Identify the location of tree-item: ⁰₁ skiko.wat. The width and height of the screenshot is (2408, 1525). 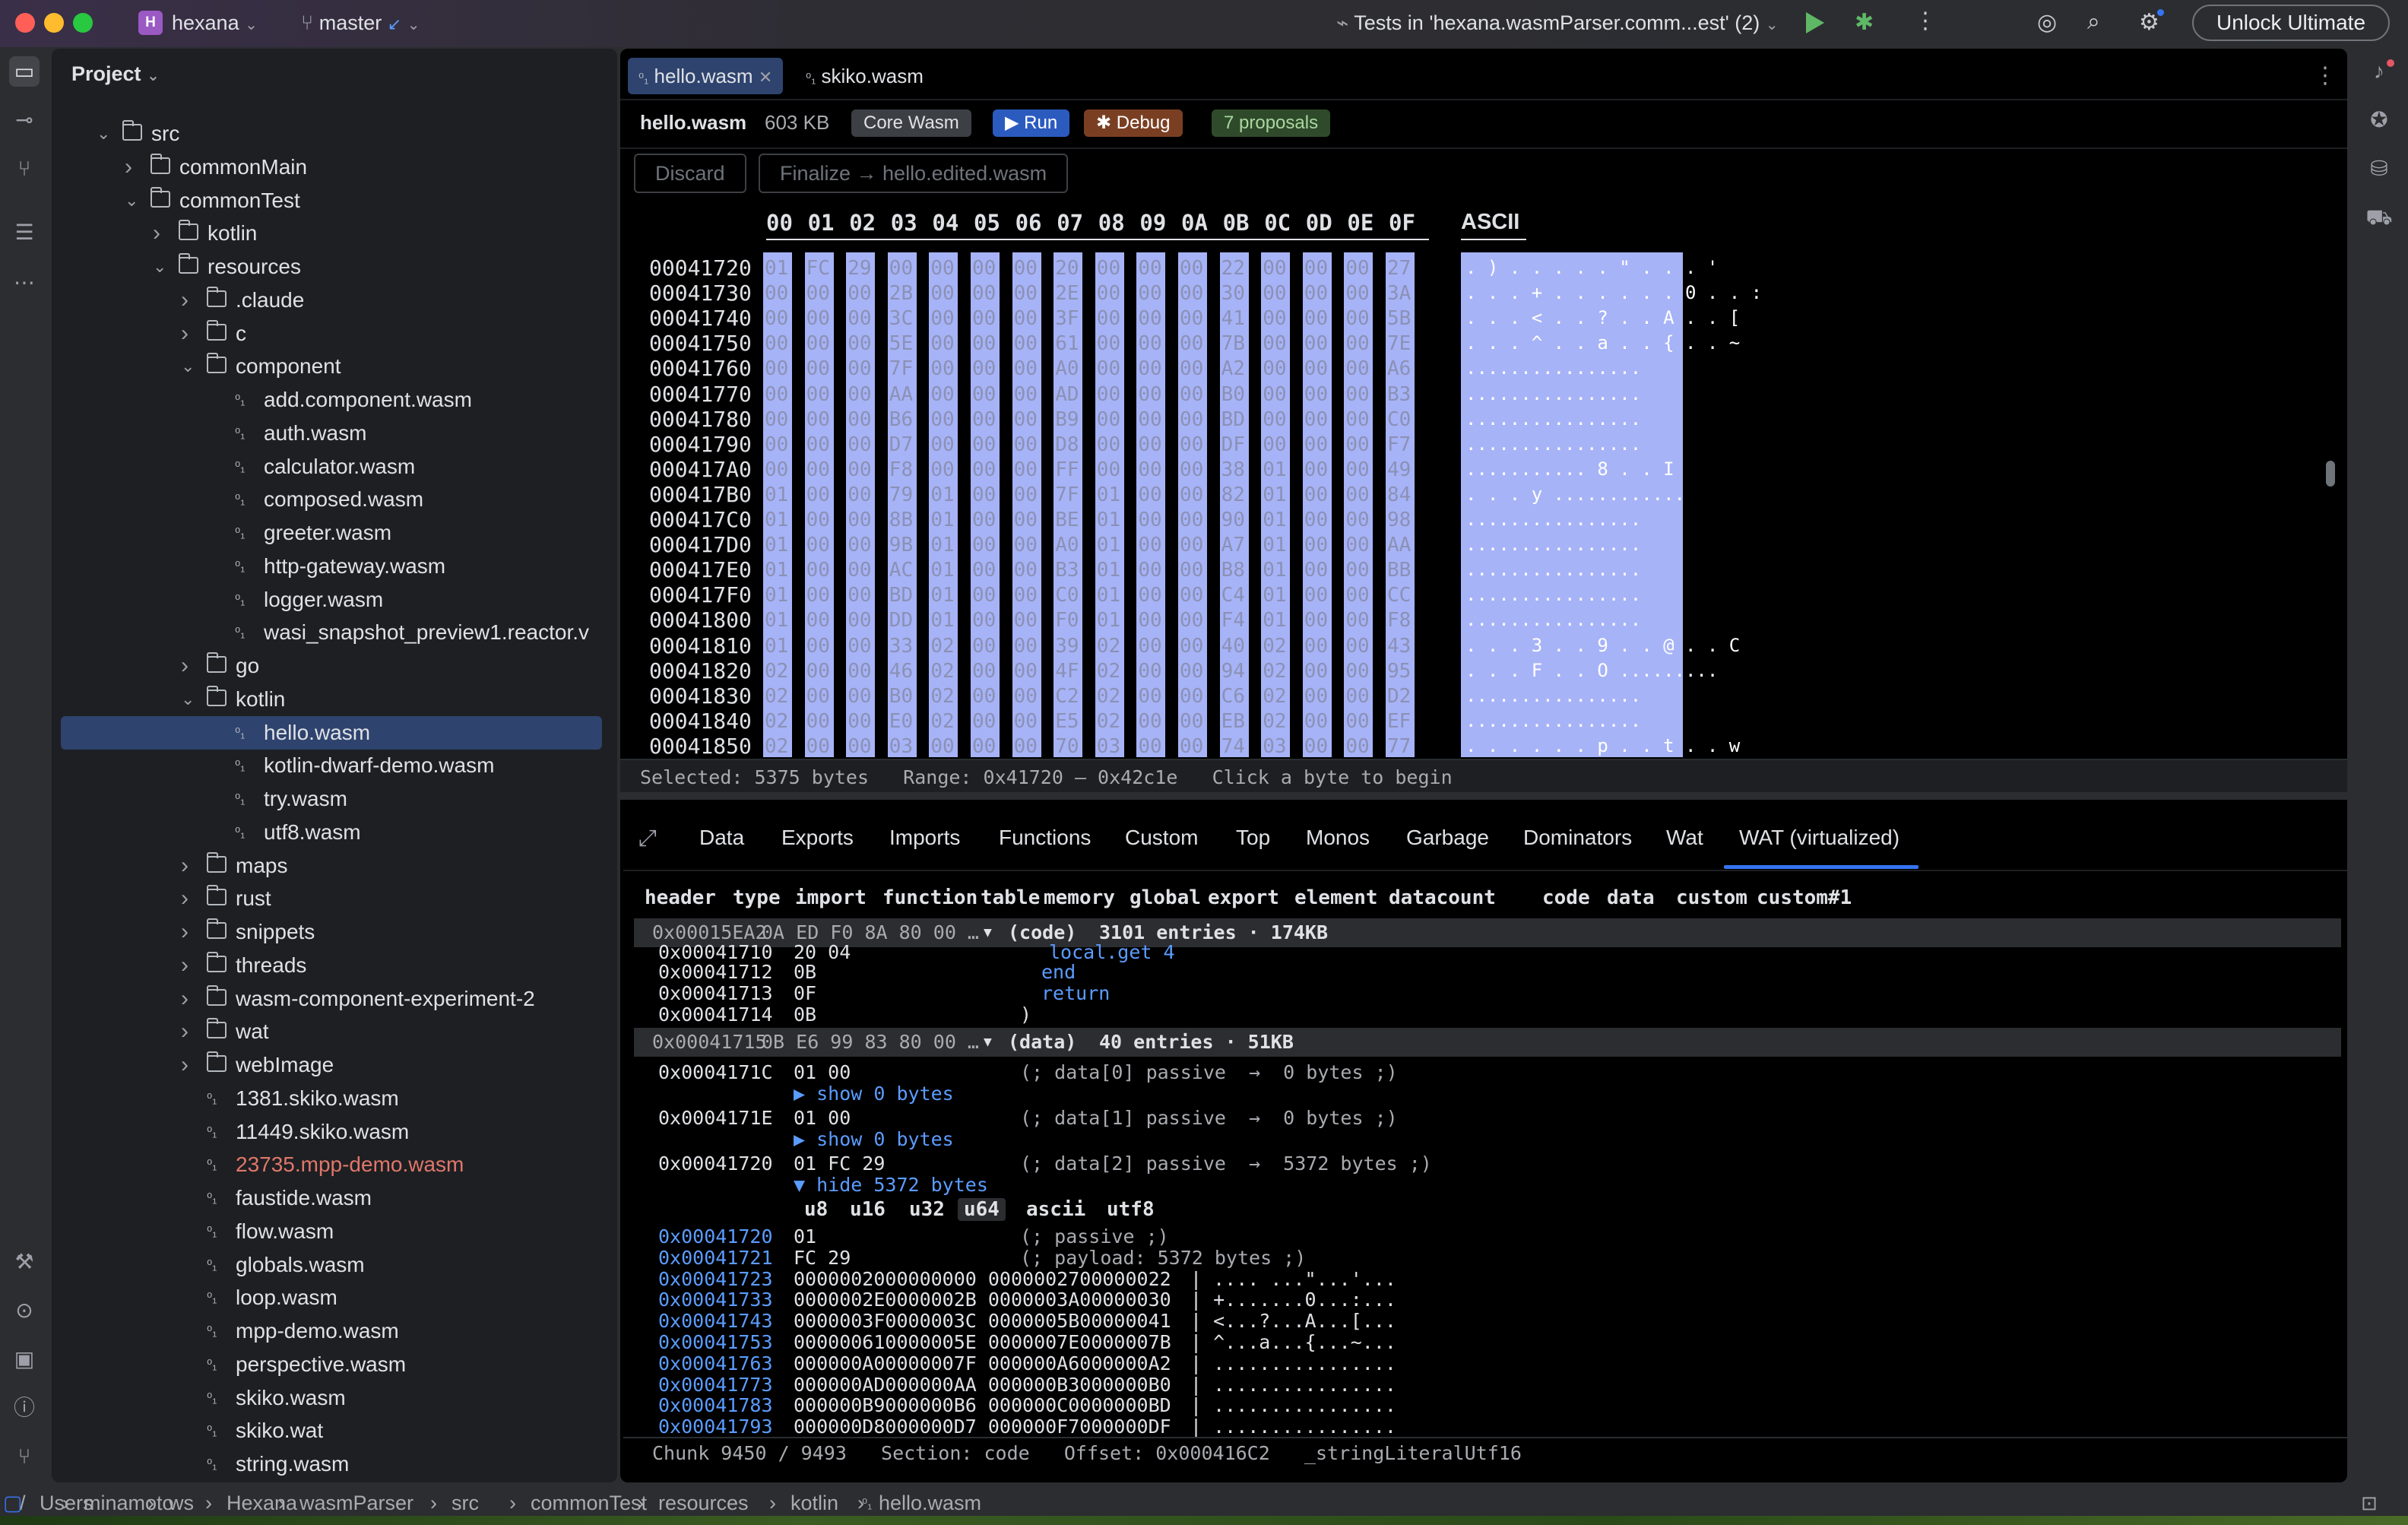
(333, 1430).